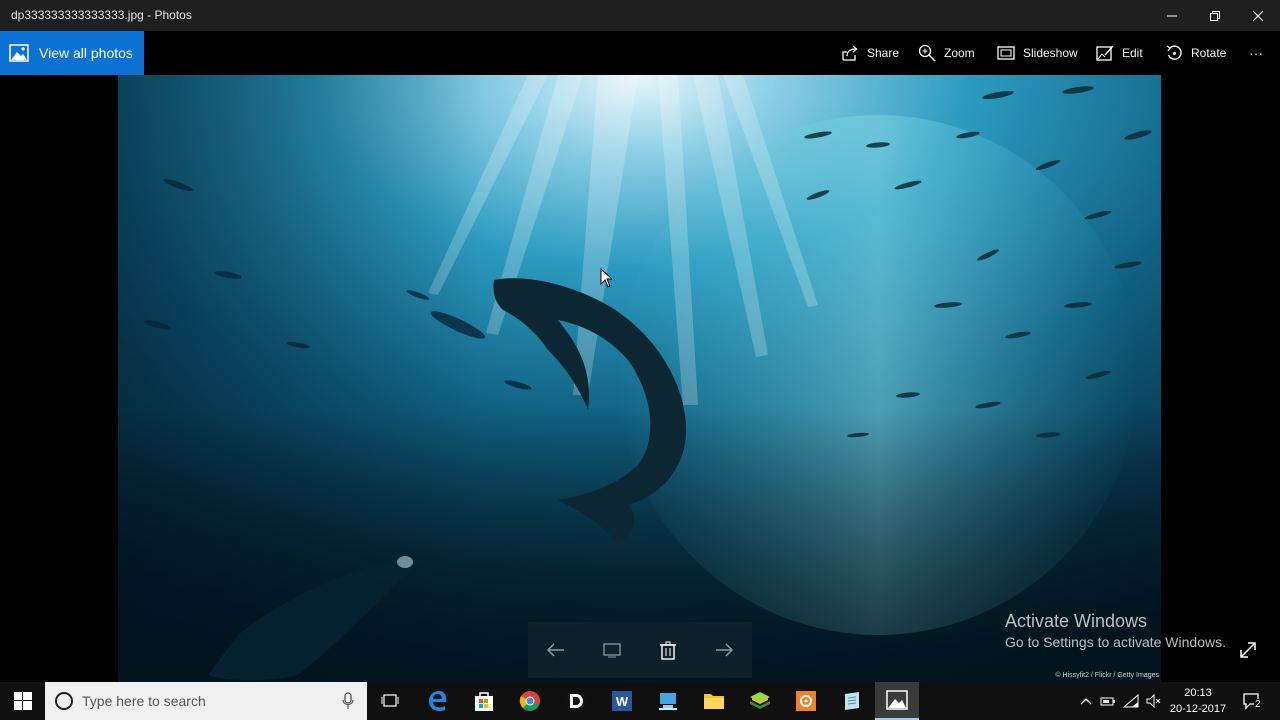  I want to click on taskbar-edge, so click(438, 701).